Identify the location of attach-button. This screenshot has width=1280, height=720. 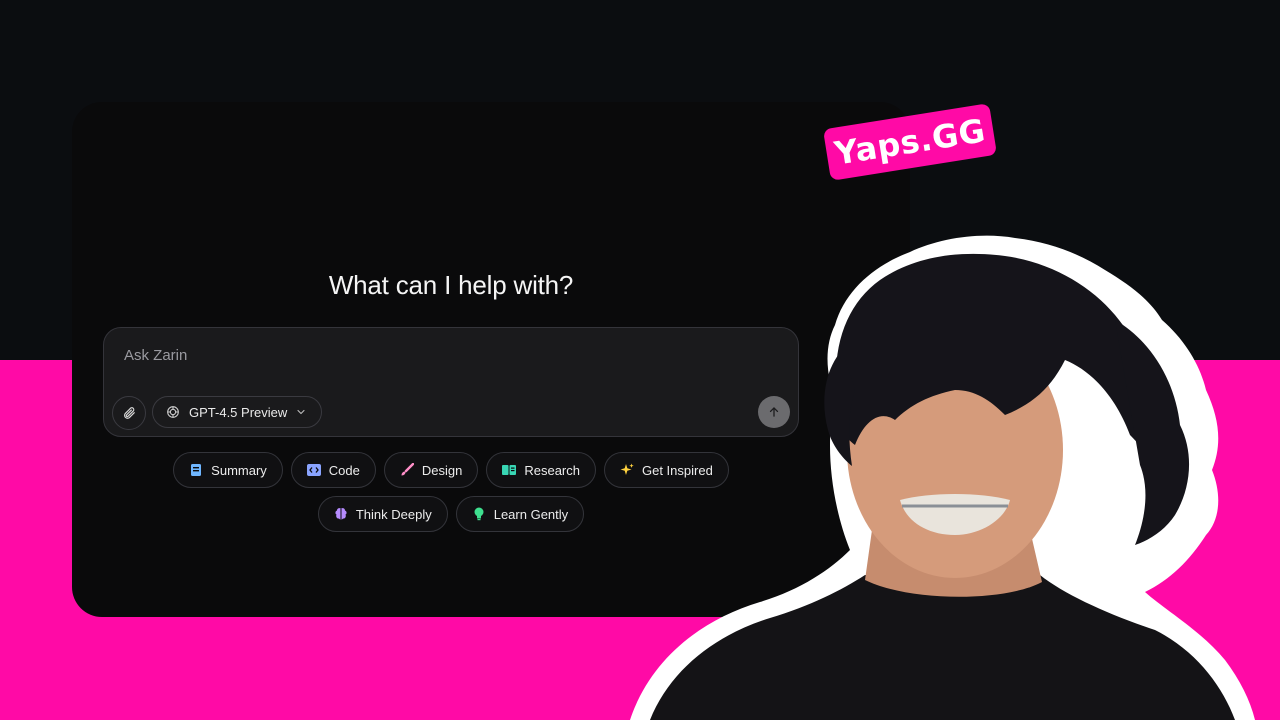
(129, 413).